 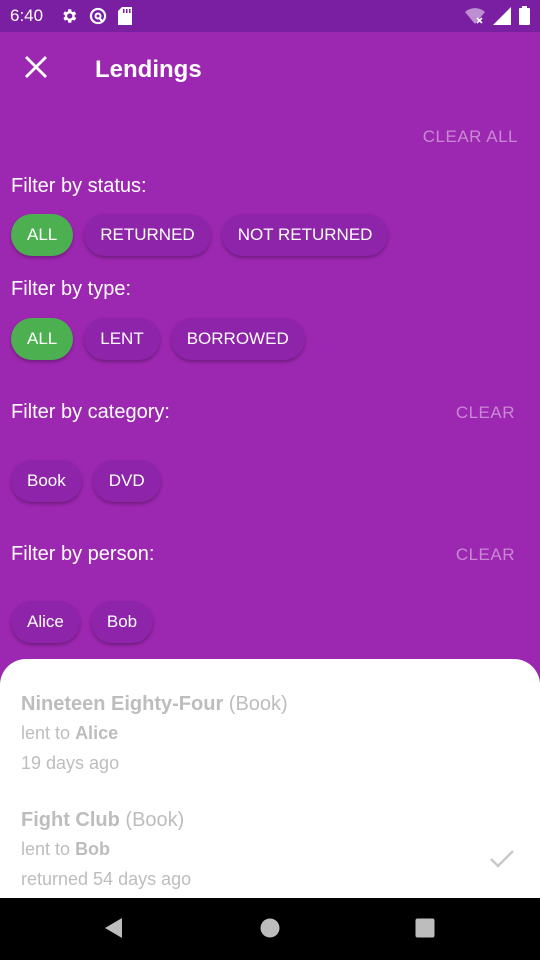 What do you see at coordinates (502, 18) in the screenshot?
I see `signal-icon` at bounding box center [502, 18].